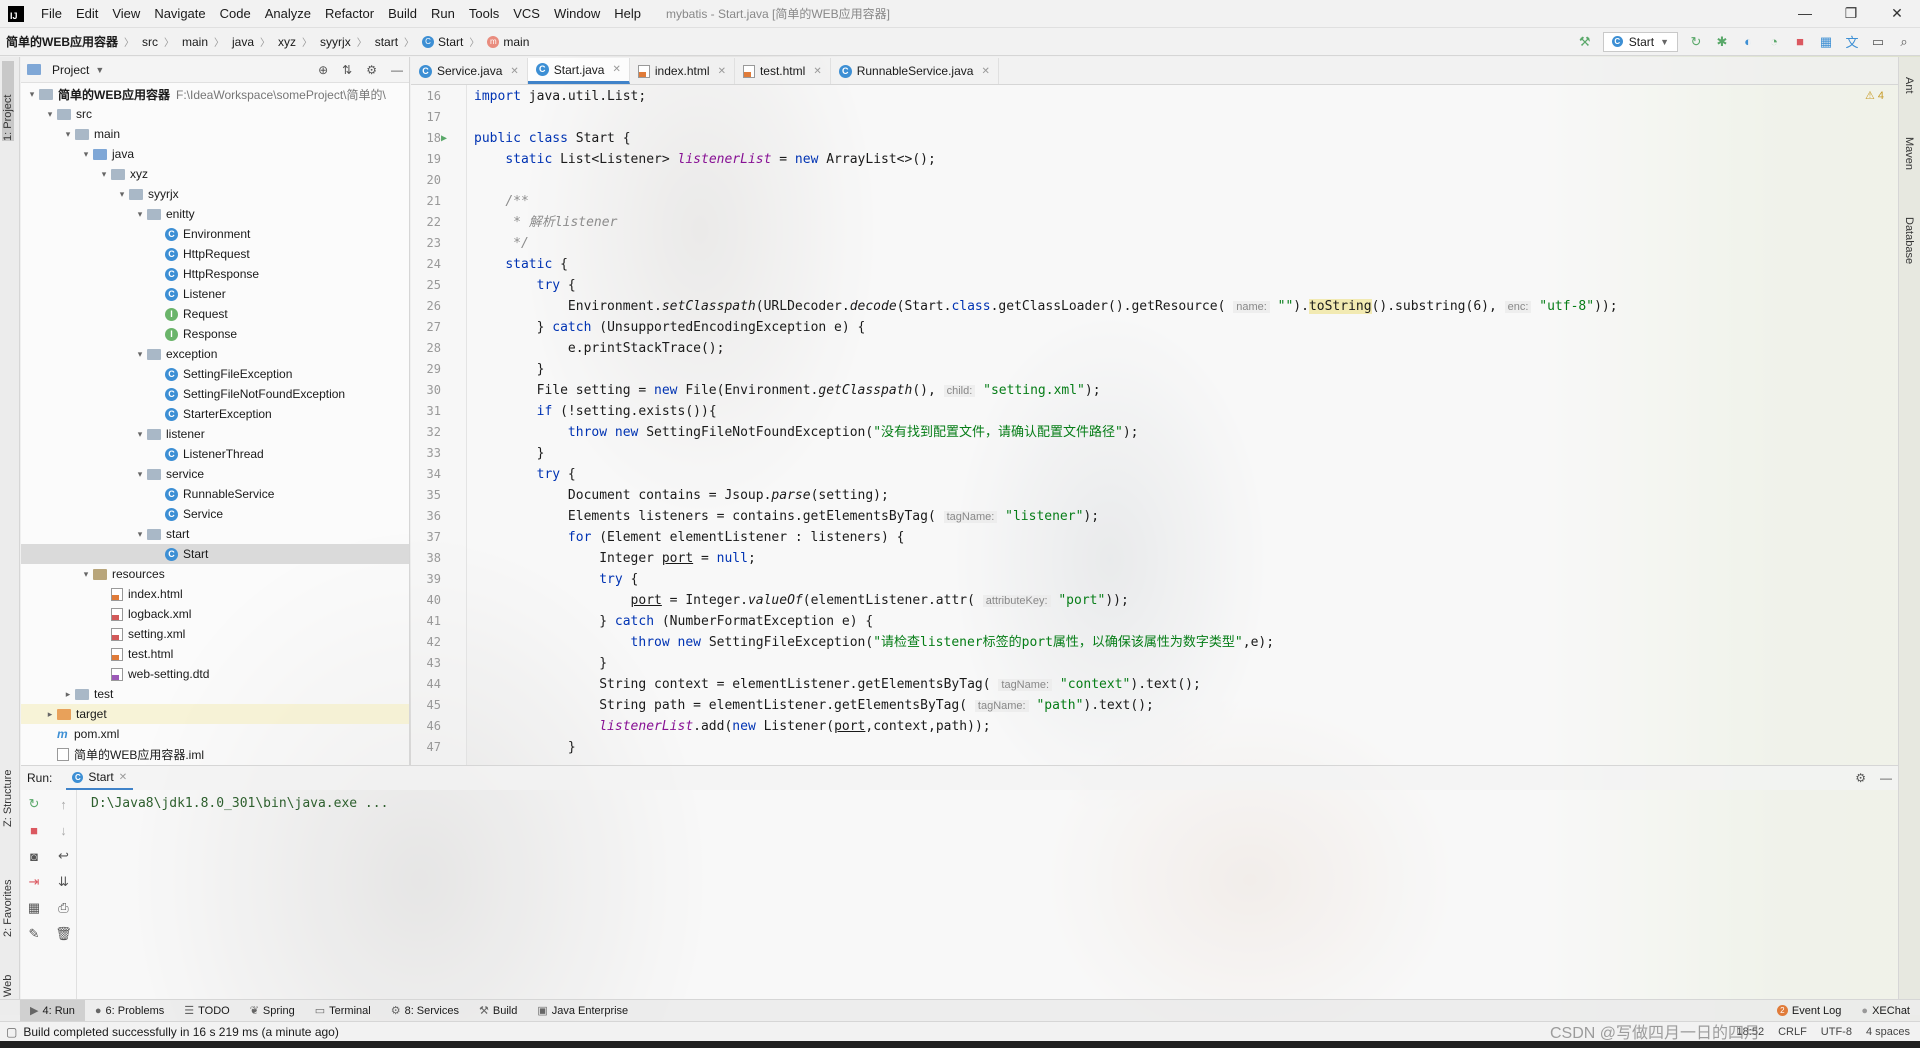  What do you see at coordinates (215, 374) in the screenshot?
I see `tree-item: C SettingFileException` at bounding box center [215, 374].